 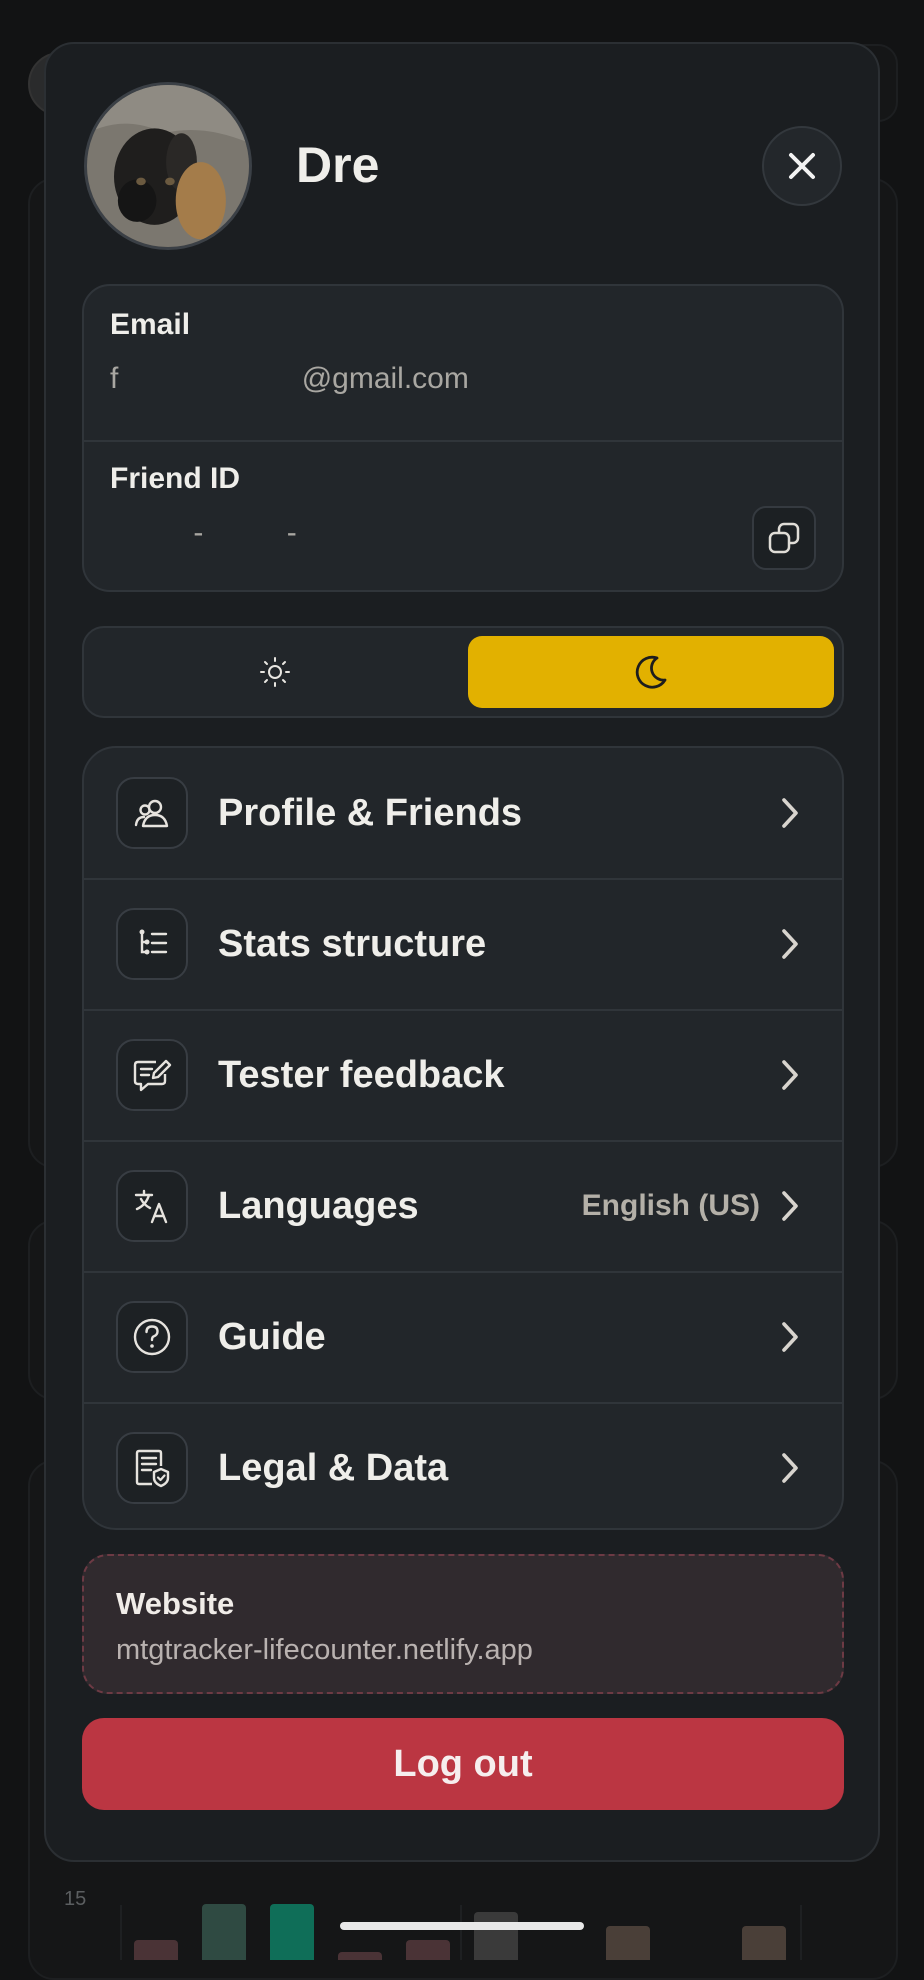 I want to click on menu-item-label: Tester feedback, so click(x=361, y=1075).